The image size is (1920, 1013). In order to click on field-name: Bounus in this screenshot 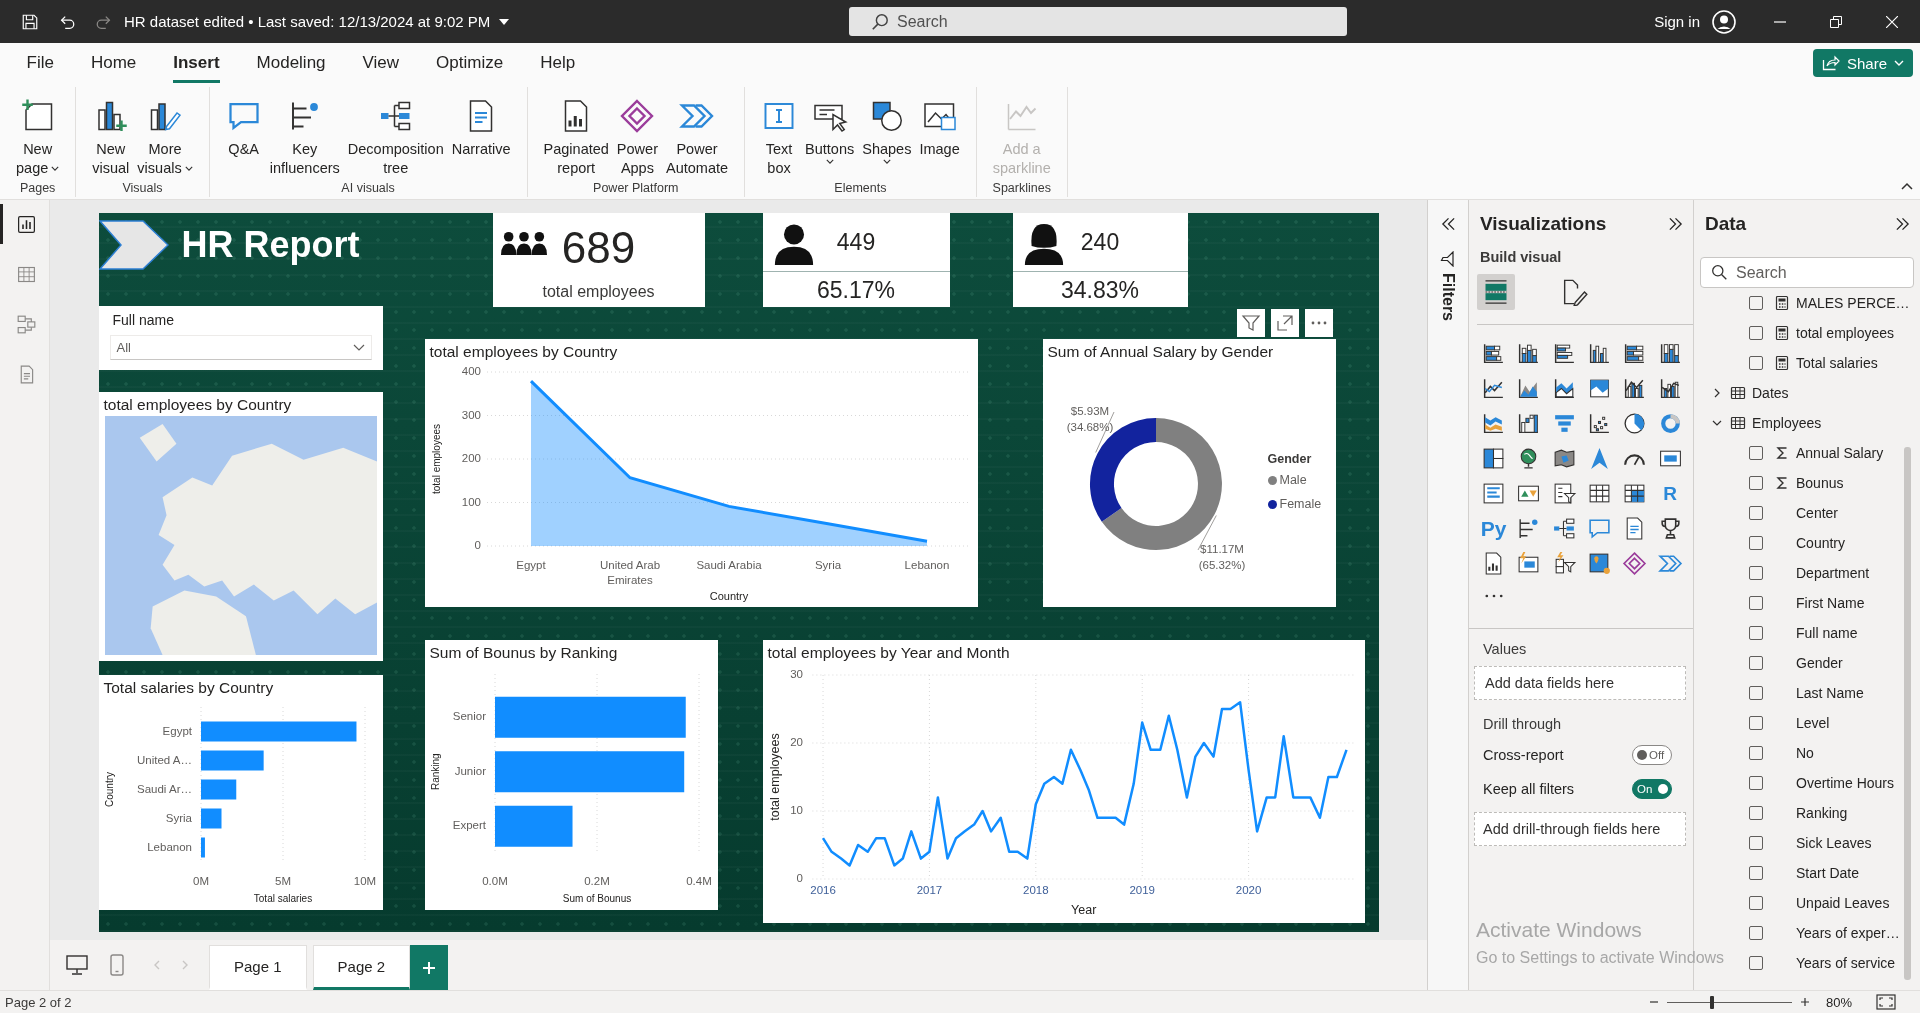, I will do `click(1820, 483)`.